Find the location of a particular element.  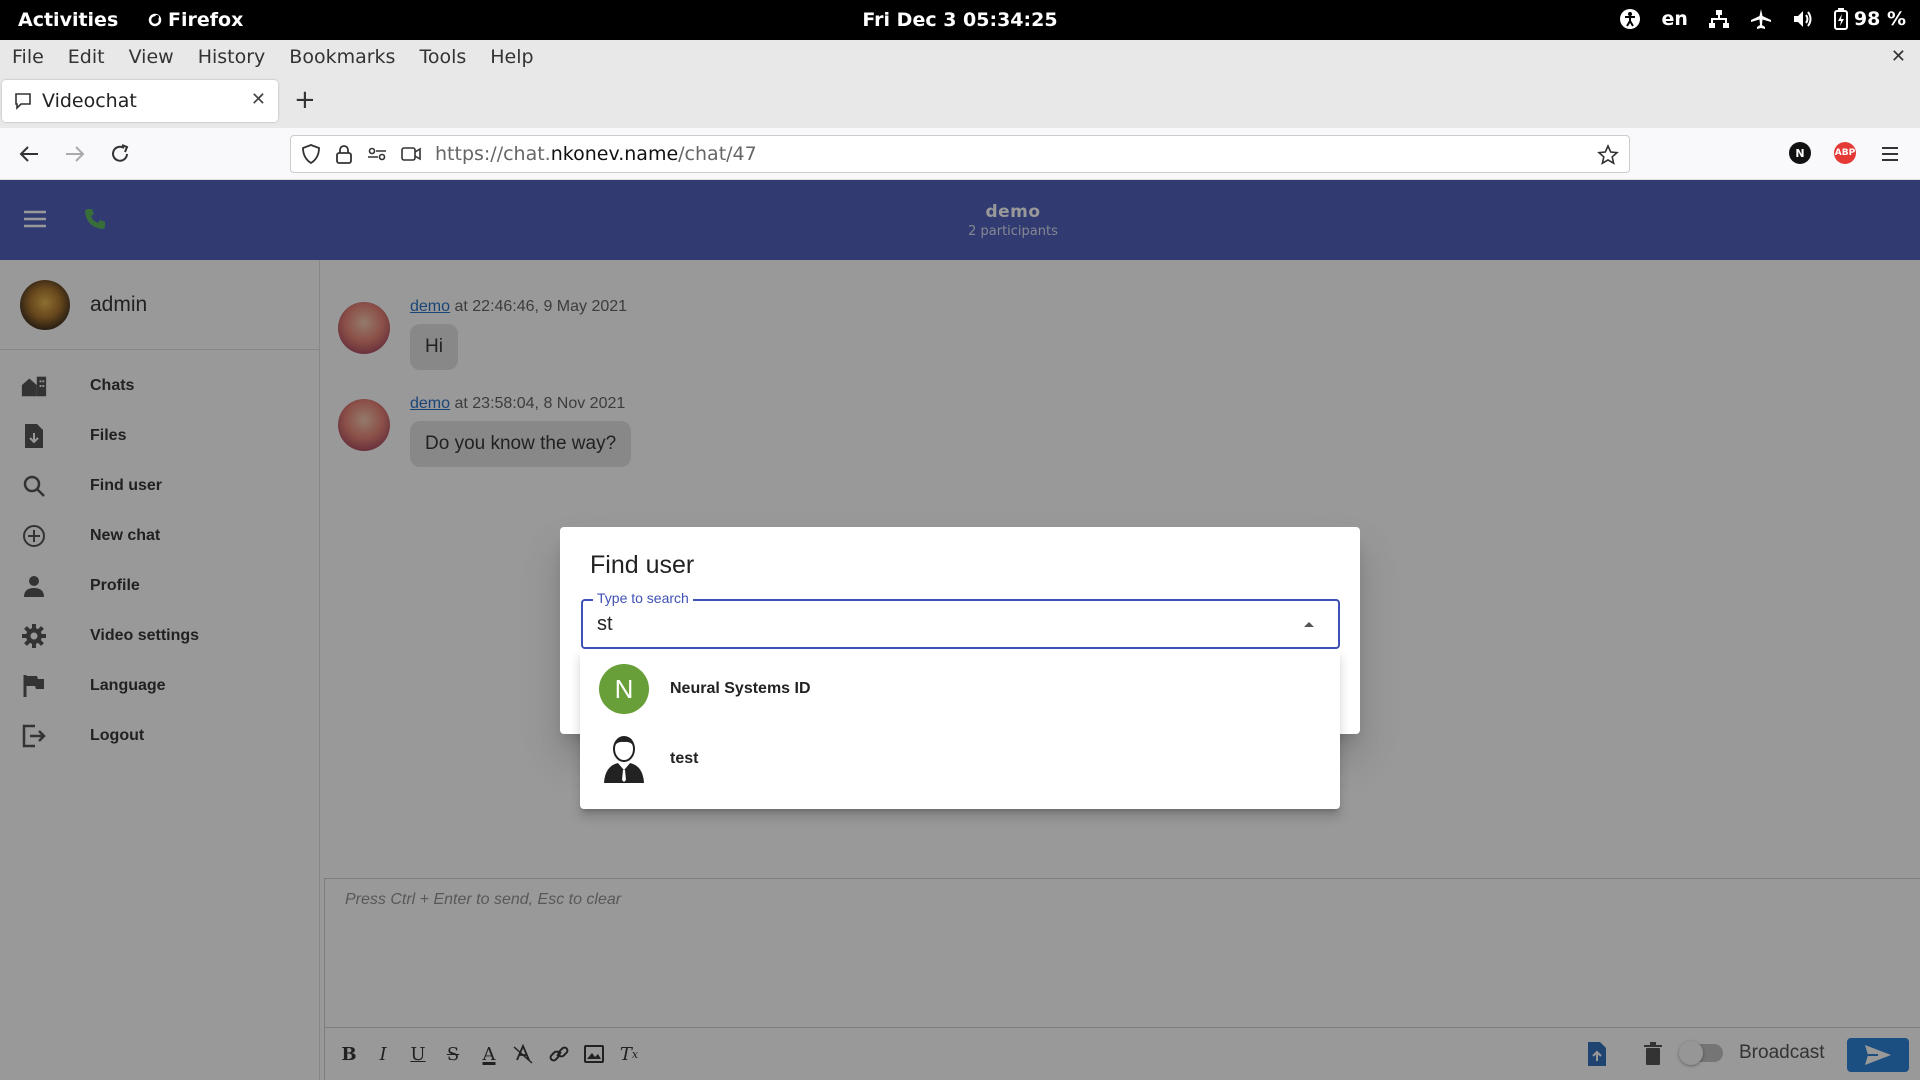

menu-bookmarks: Bookmarks is located at coordinates (342, 57).